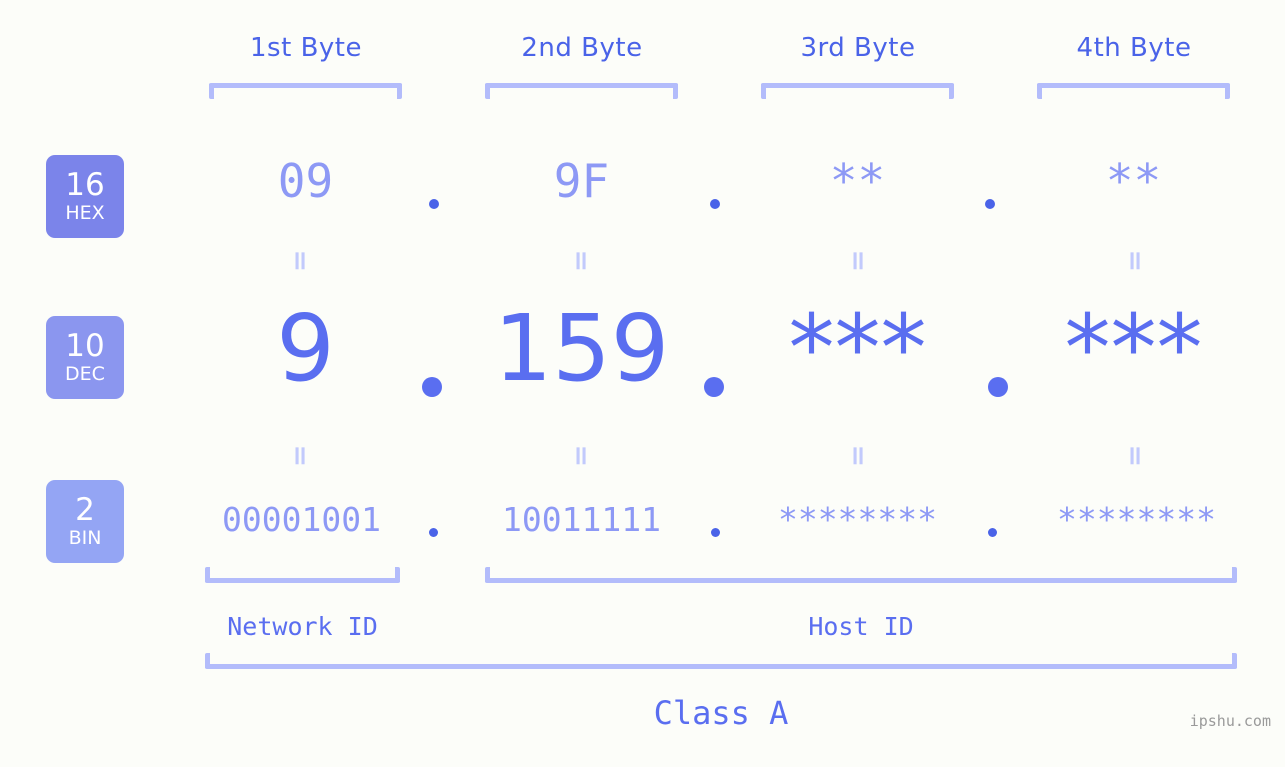 This screenshot has width=1285, height=767. What do you see at coordinates (1134, 48) in the screenshot?
I see `byte-header-4: 4th Byte` at bounding box center [1134, 48].